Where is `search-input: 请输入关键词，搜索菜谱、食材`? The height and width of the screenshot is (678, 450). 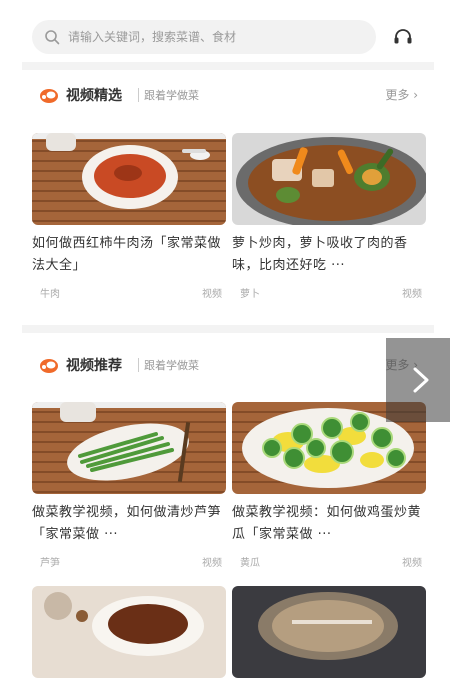 search-input: 请输入关键词，搜索菜谱、食材 is located at coordinates (204, 37).